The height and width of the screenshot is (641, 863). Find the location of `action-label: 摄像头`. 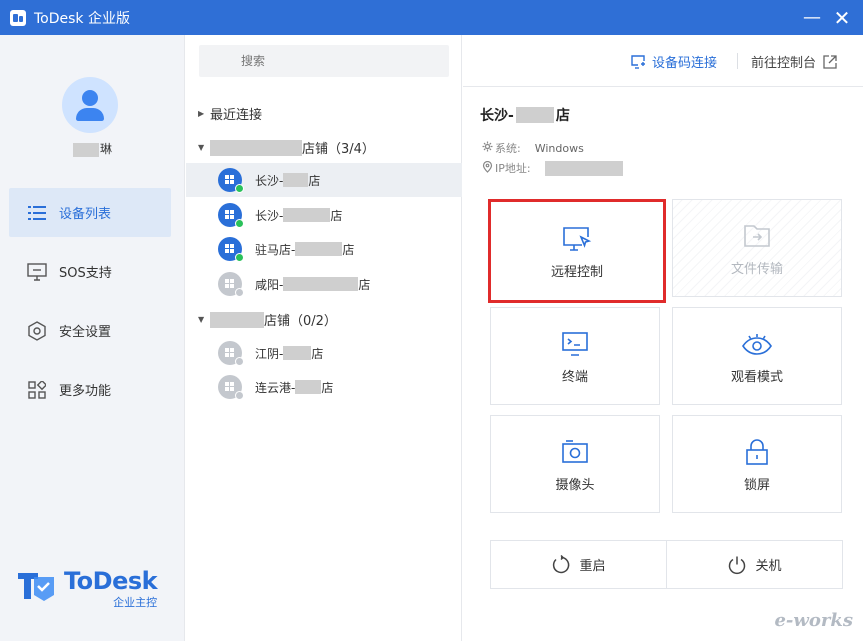

action-label: 摄像头 is located at coordinates (575, 485).